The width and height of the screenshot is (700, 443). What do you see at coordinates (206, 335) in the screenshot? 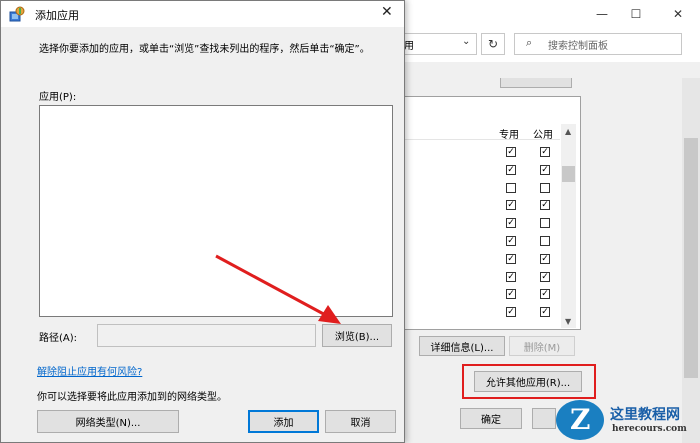
I see `path-field` at bounding box center [206, 335].